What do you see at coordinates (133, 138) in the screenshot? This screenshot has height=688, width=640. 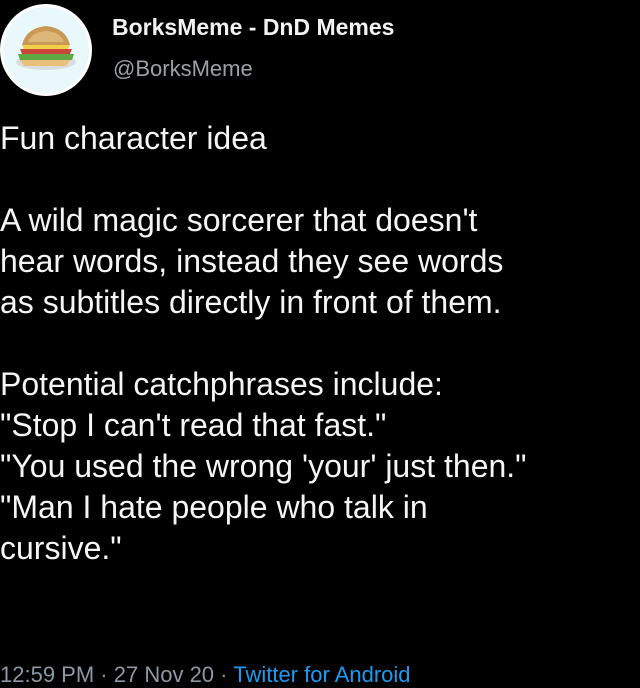 I see `tweet-line: Fun character idea` at bounding box center [133, 138].